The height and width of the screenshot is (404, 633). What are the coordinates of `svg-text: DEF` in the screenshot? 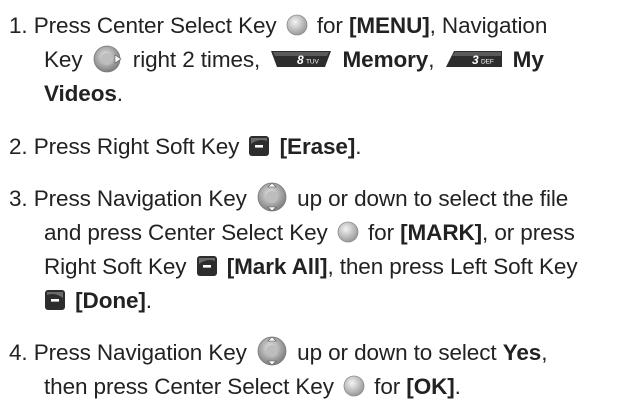 It's located at (487, 62).